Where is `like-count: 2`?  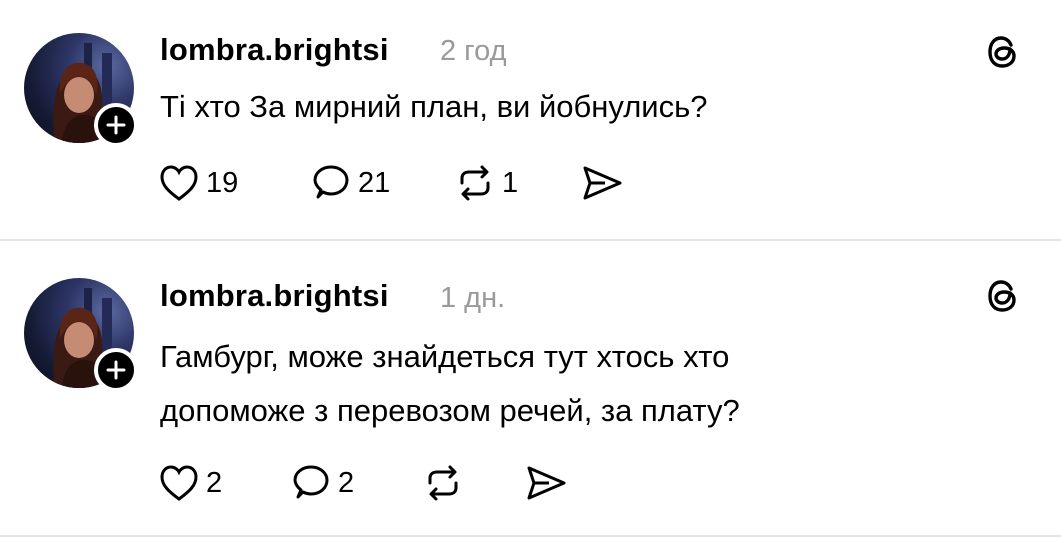
like-count: 2 is located at coordinates (214, 482).